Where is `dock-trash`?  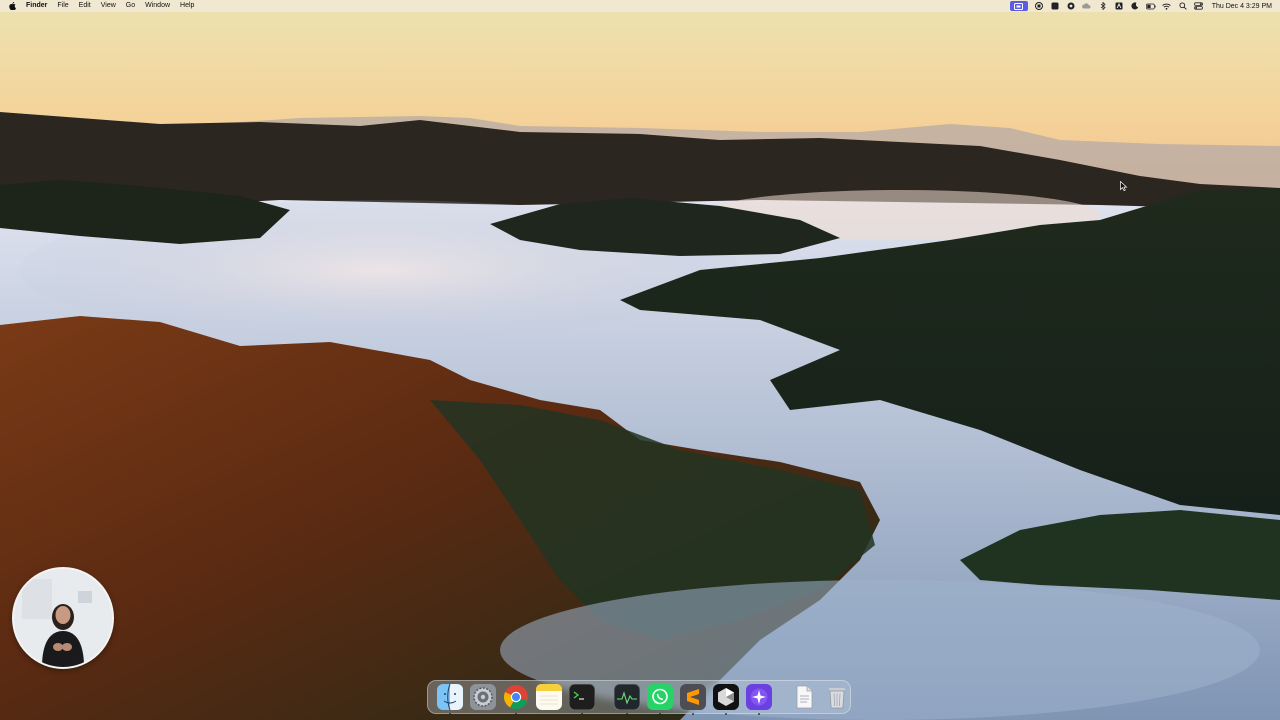 dock-trash is located at coordinates (837, 697).